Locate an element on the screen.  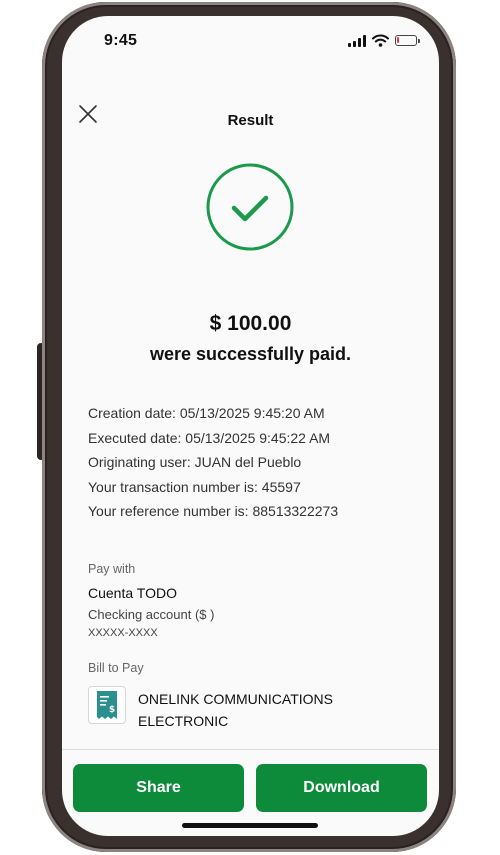
biller-name: ONELINK COMMUNICATIONS ELECTRONIC is located at coordinates (278, 710).